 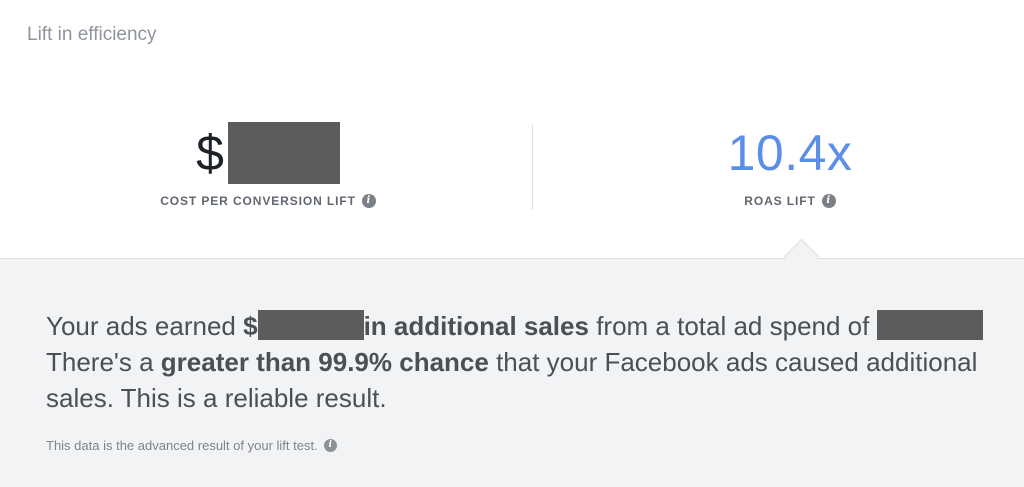 I want to click on roas-lift-label-row: ROAS LIFT i, so click(x=790, y=201).